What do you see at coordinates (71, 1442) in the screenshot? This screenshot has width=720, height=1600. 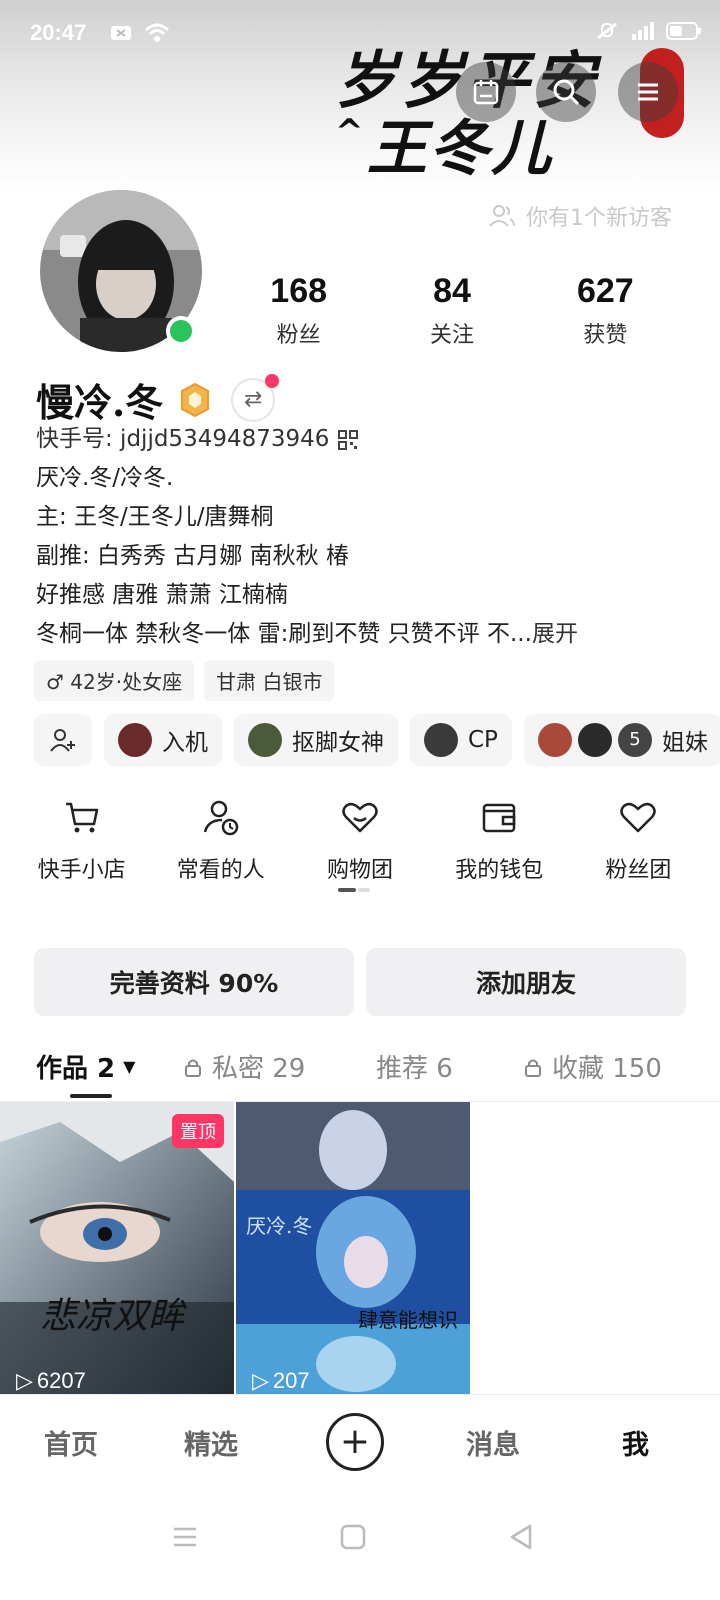 I see `nav-home: 首页` at bounding box center [71, 1442].